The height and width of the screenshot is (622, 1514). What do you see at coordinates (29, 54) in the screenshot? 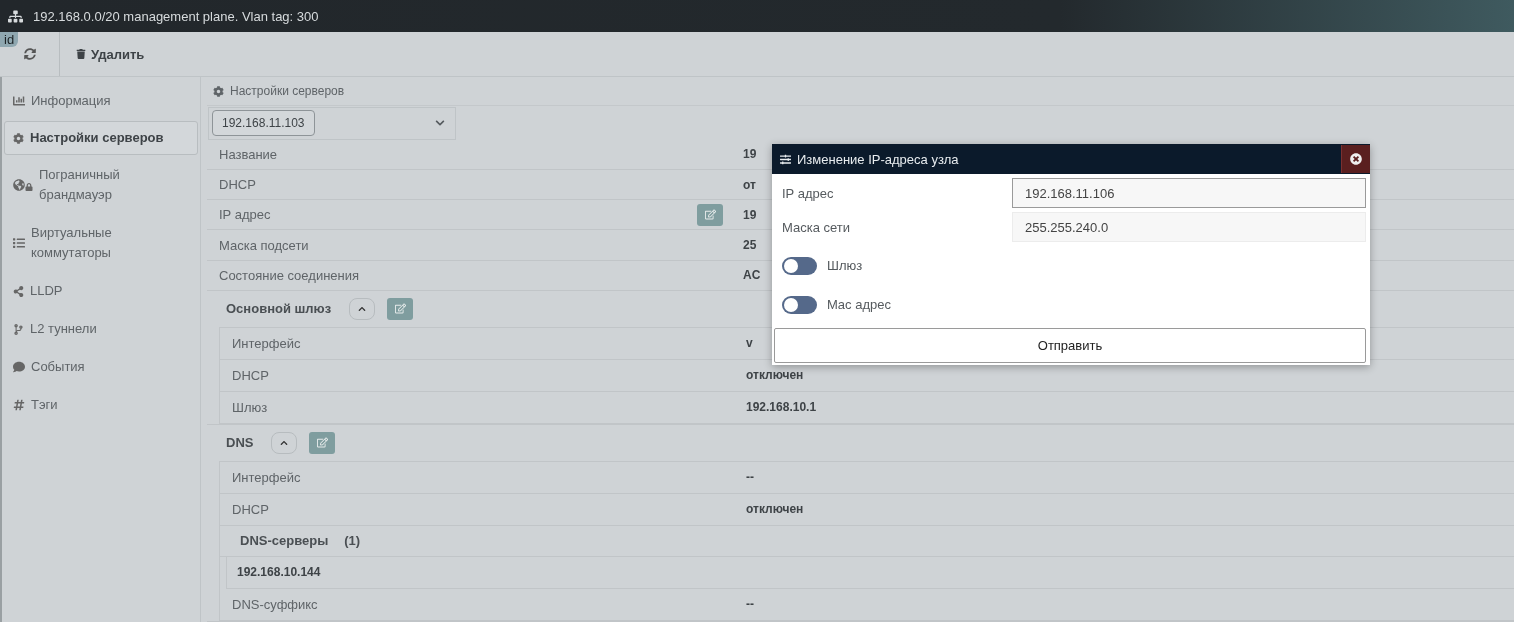
I see `refresh-icon` at bounding box center [29, 54].